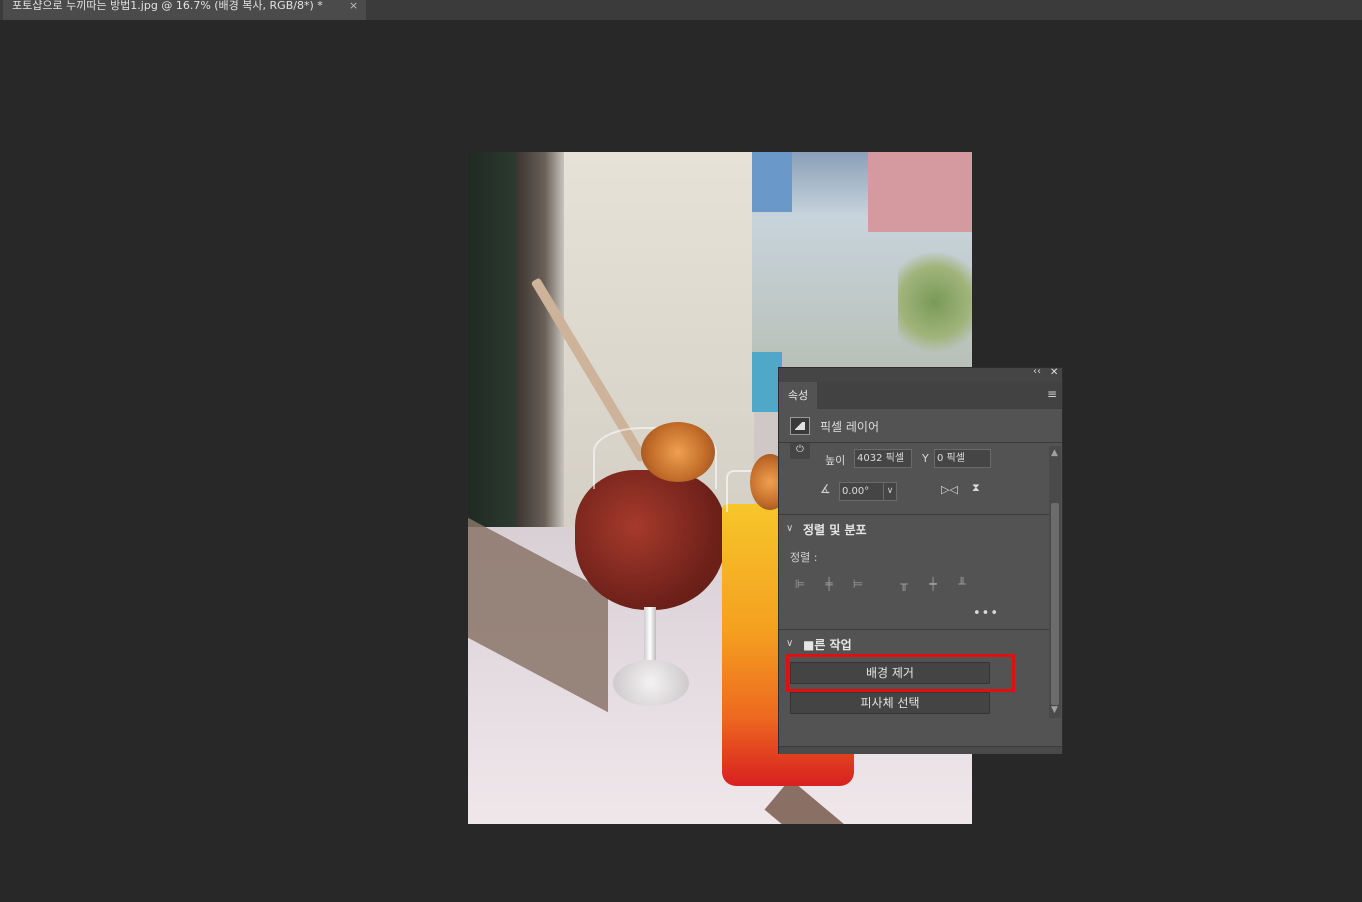 This screenshot has width=1362, height=902. What do you see at coordinates (1054, 453) in the screenshot?
I see `scroll-up-icon: ▲` at bounding box center [1054, 453].